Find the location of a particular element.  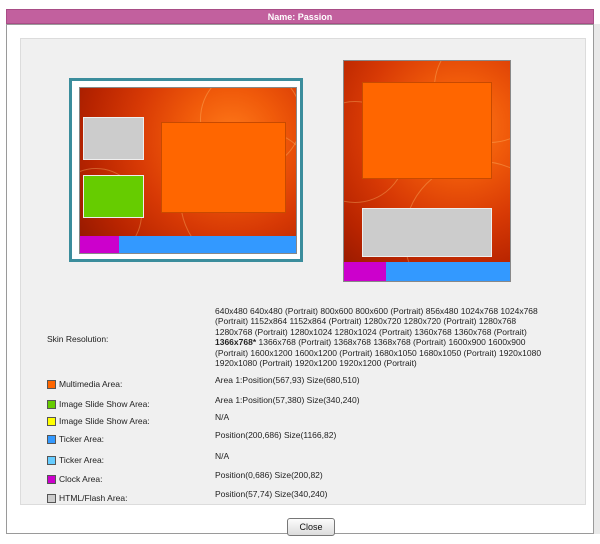

area-value: Area 1:Position(567,93) Size(680,510) is located at coordinates (287, 380).